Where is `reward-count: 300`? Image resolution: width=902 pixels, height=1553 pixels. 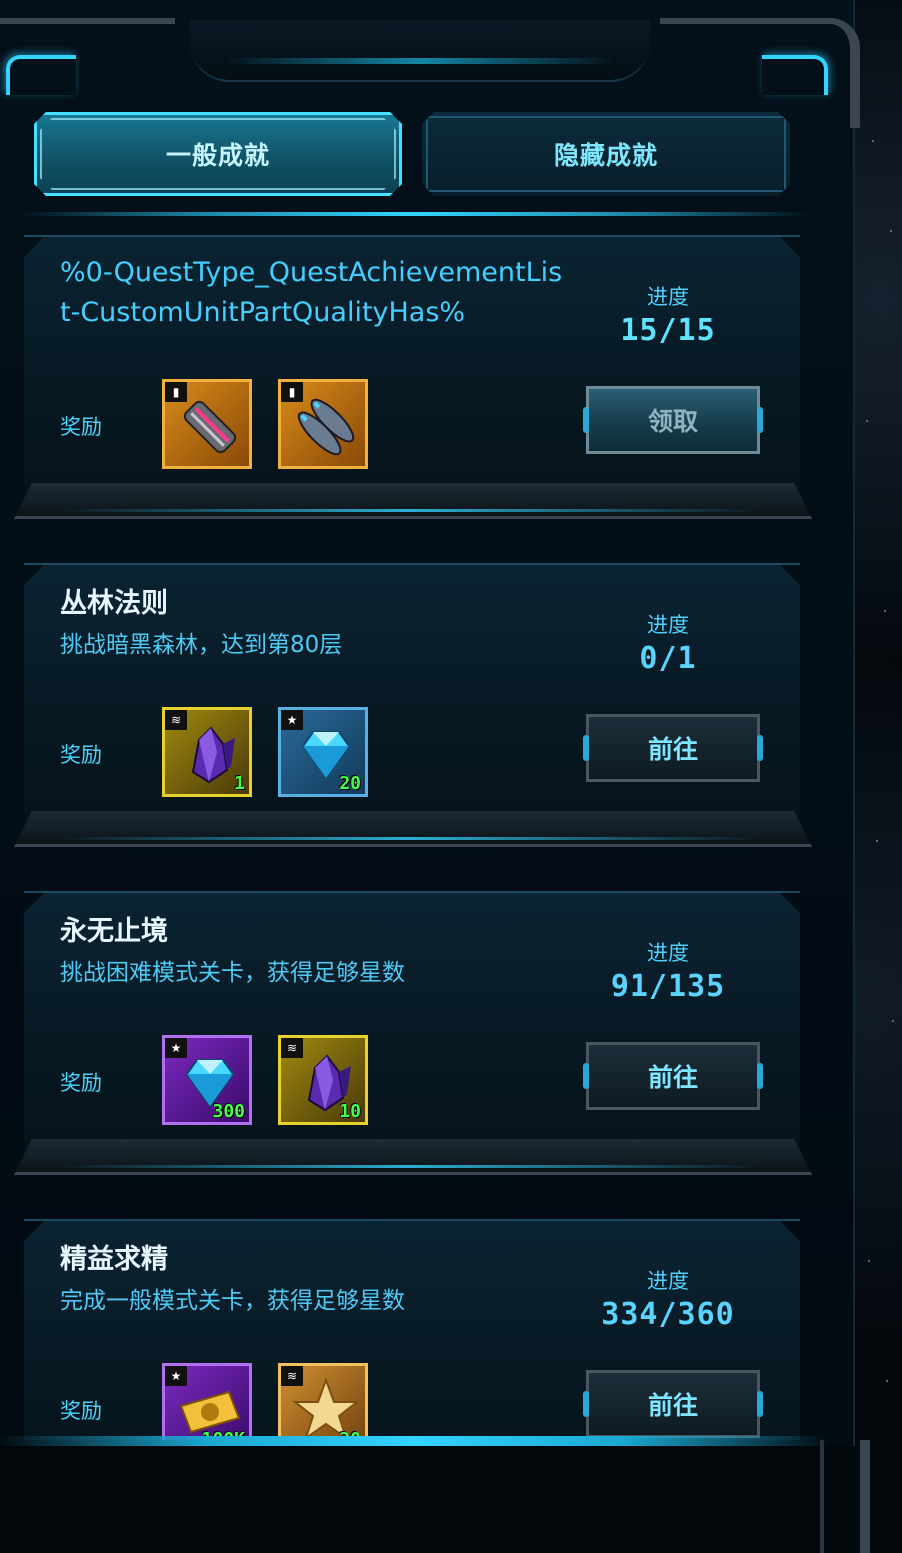
reward-count: 300 is located at coordinates (228, 1111).